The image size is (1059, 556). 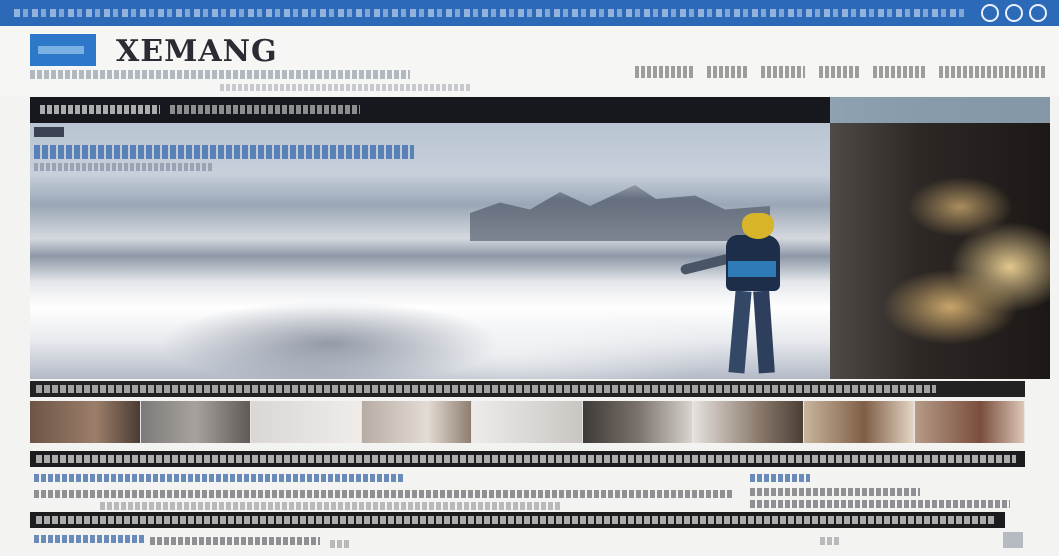 I want to click on hero-caption-text, so click(x=486, y=389).